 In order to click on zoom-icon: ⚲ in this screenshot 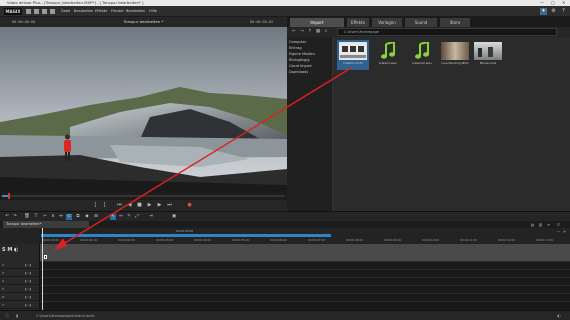, I will do `click(558, 224)`.